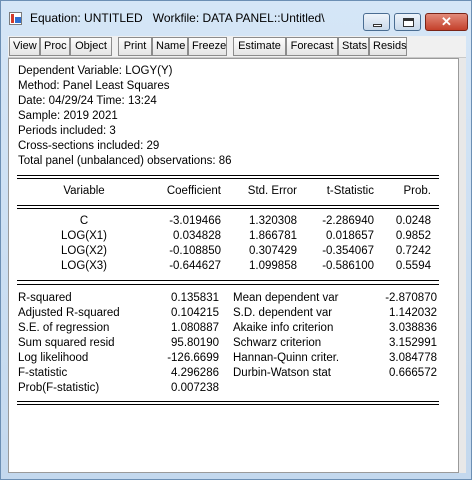  I want to click on table-cell: -0.586100, so click(348, 266).